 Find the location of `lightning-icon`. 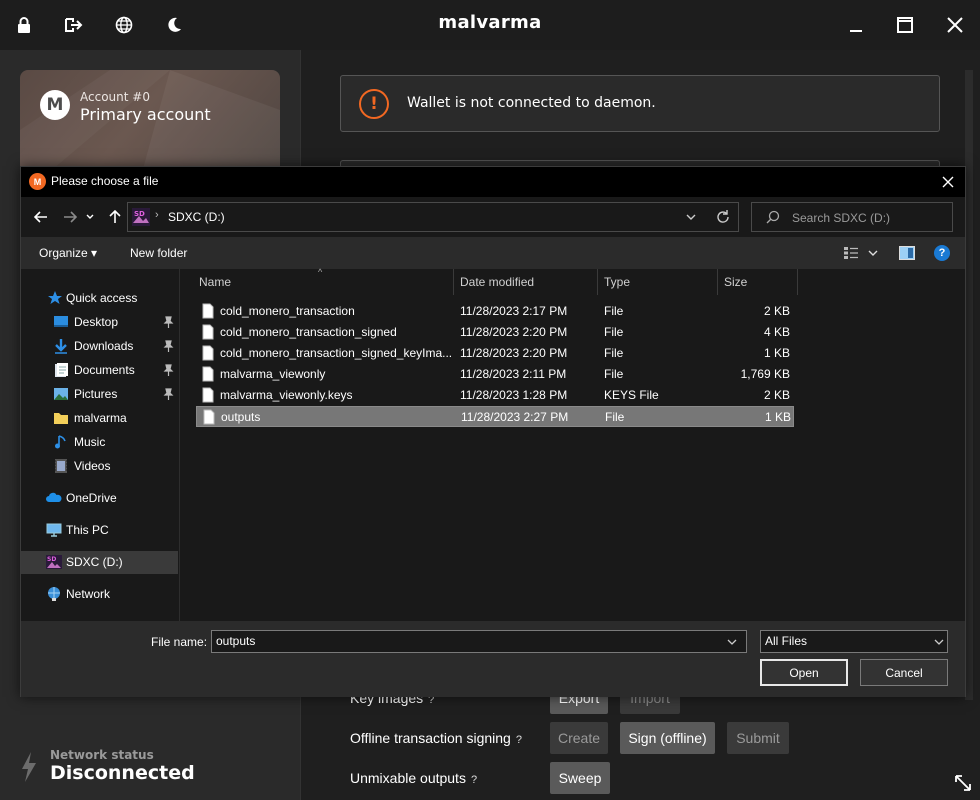

lightning-icon is located at coordinates (29, 767).